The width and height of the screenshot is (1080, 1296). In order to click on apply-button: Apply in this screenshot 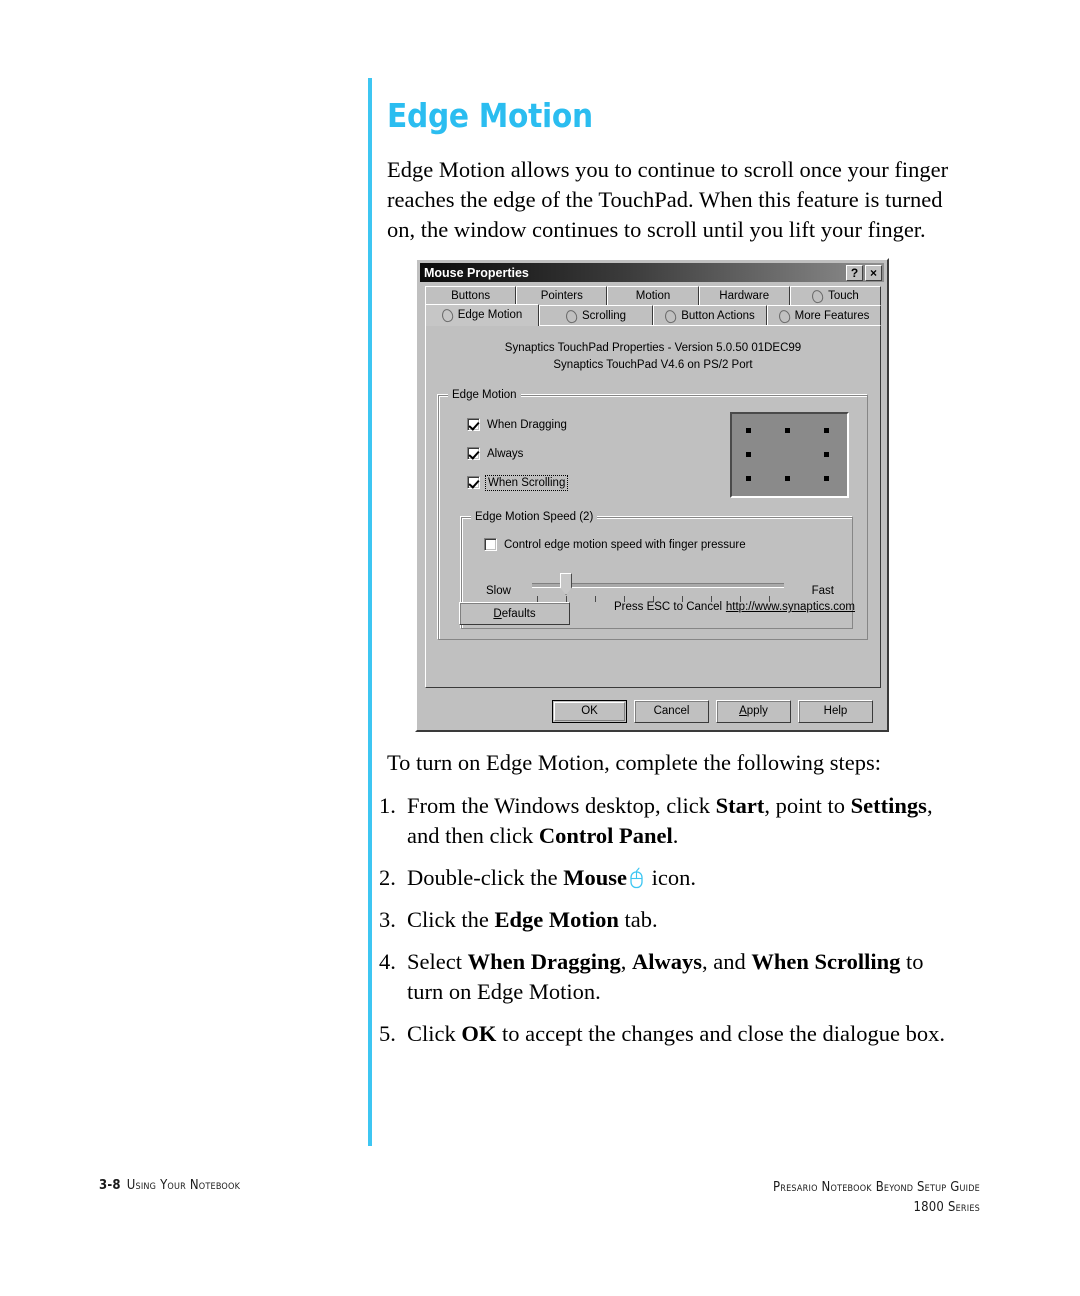, I will do `click(753, 711)`.